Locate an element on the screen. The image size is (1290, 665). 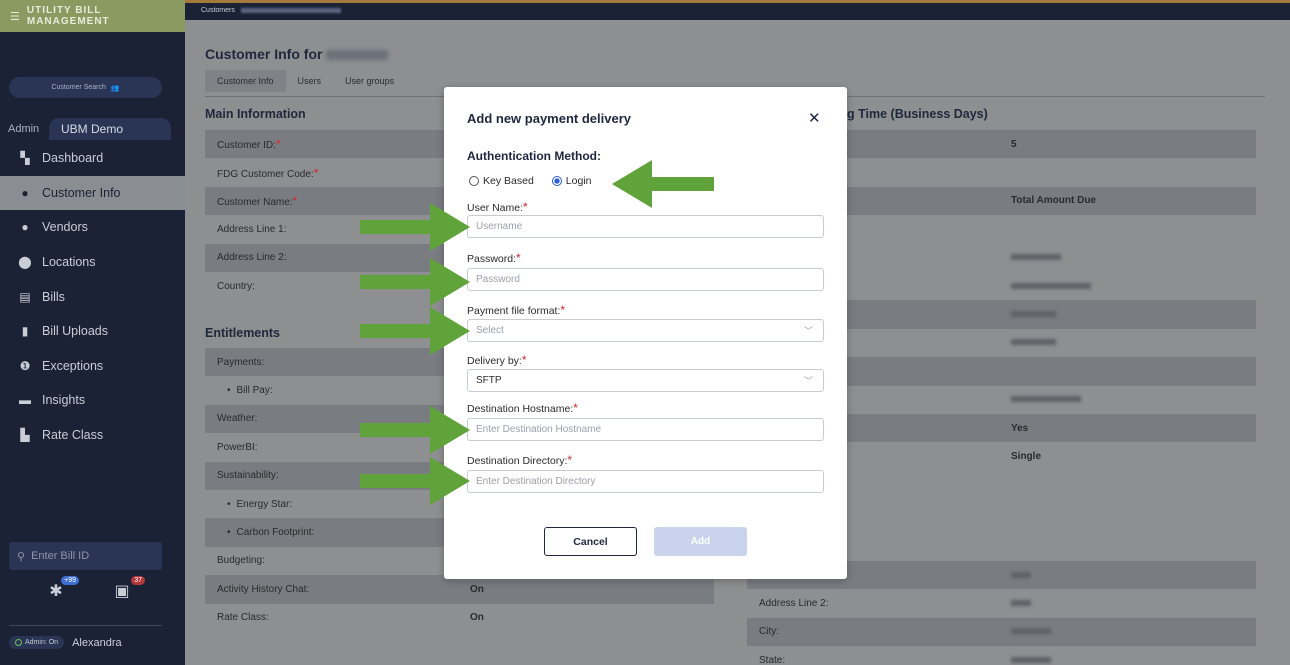
password-input: Password is located at coordinates (645, 279).